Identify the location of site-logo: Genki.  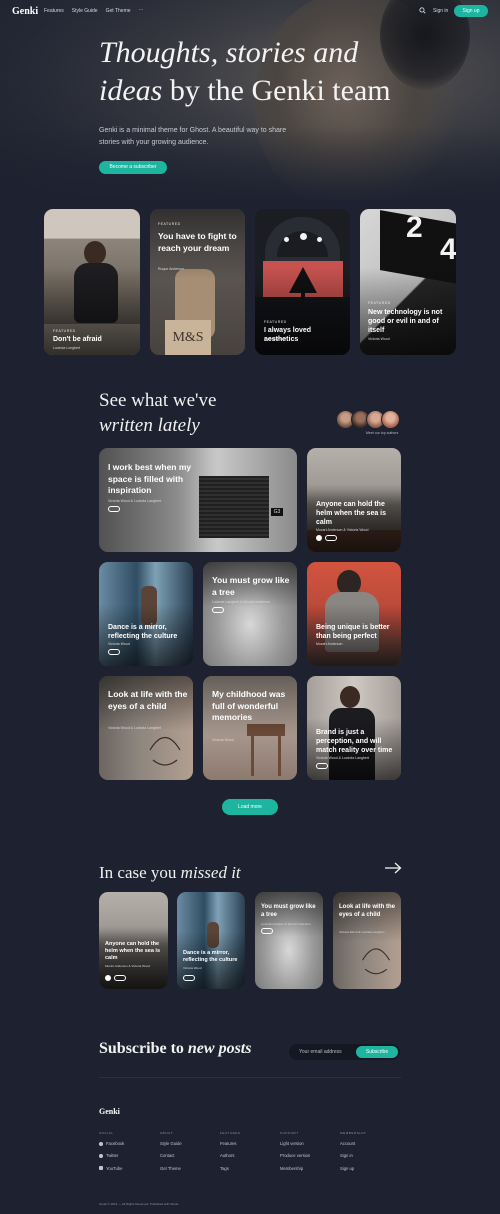
(25, 11).